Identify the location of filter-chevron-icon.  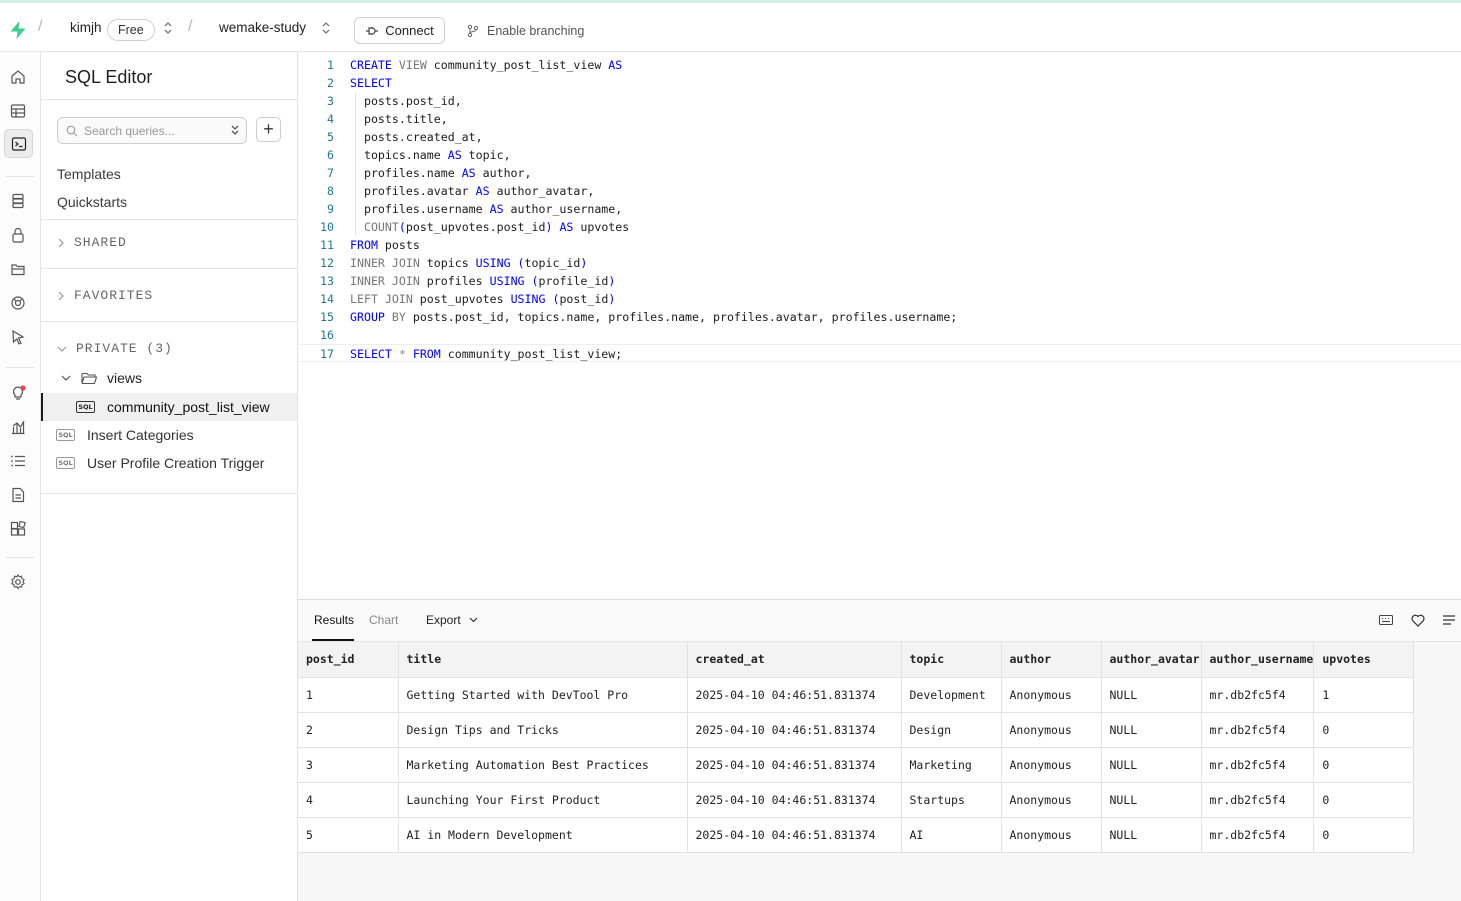
(235, 132).